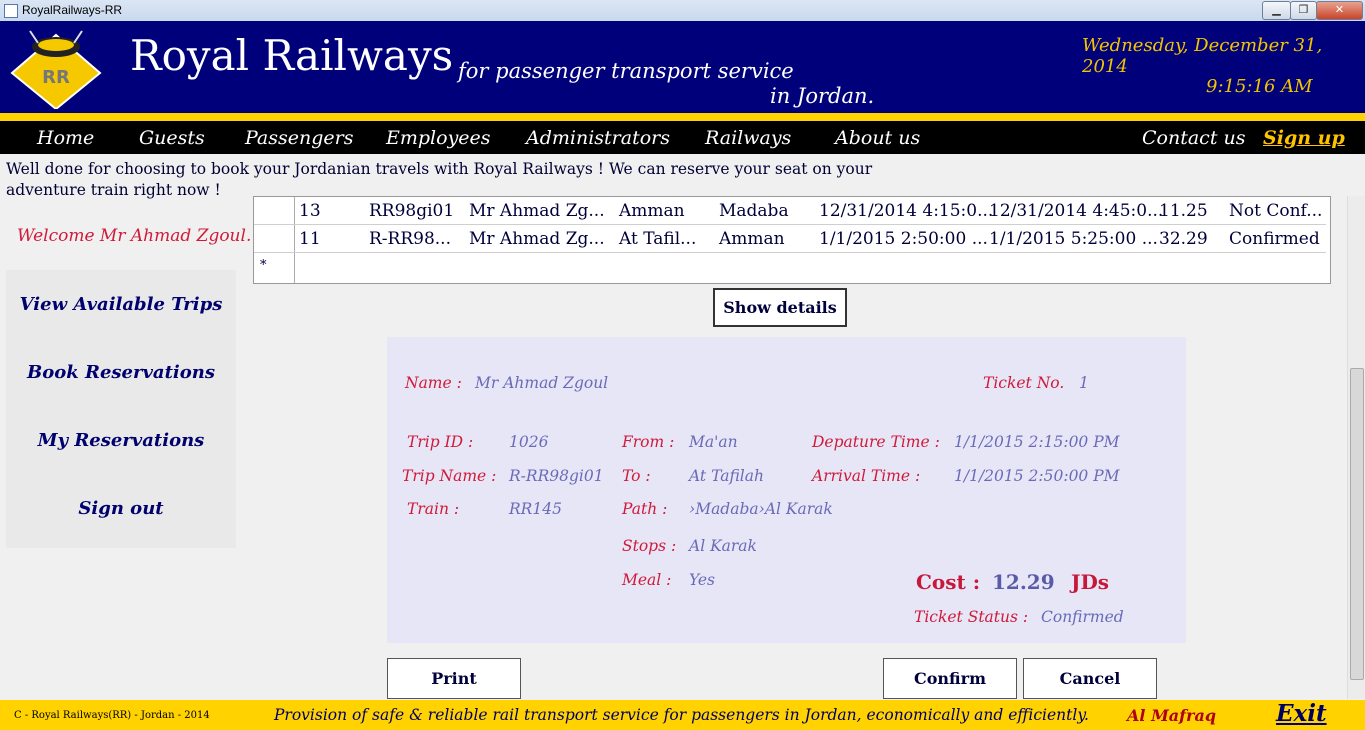 The width and height of the screenshot is (1365, 730). Describe the element at coordinates (1193, 138) in the screenshot. I see `nav-contact-us: Contact us` at that location.